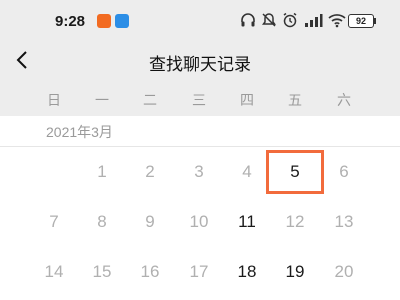 Image resolution: width=400 pixels, height=300 pixels. Describe the element at coordinates (344, 100) in the screenshot. I see `weekday-saturday: 六` at that location.